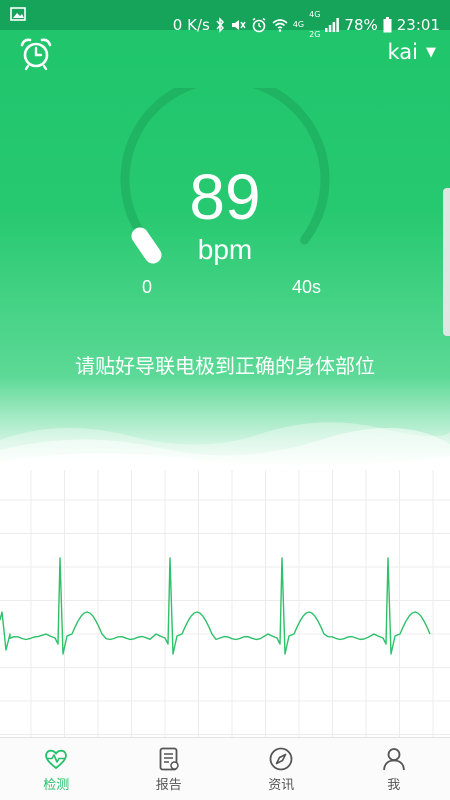 The height and width of the screenshot is (800, 450). I want to click on heart-rate-unit: bpm, so click(225, 249).